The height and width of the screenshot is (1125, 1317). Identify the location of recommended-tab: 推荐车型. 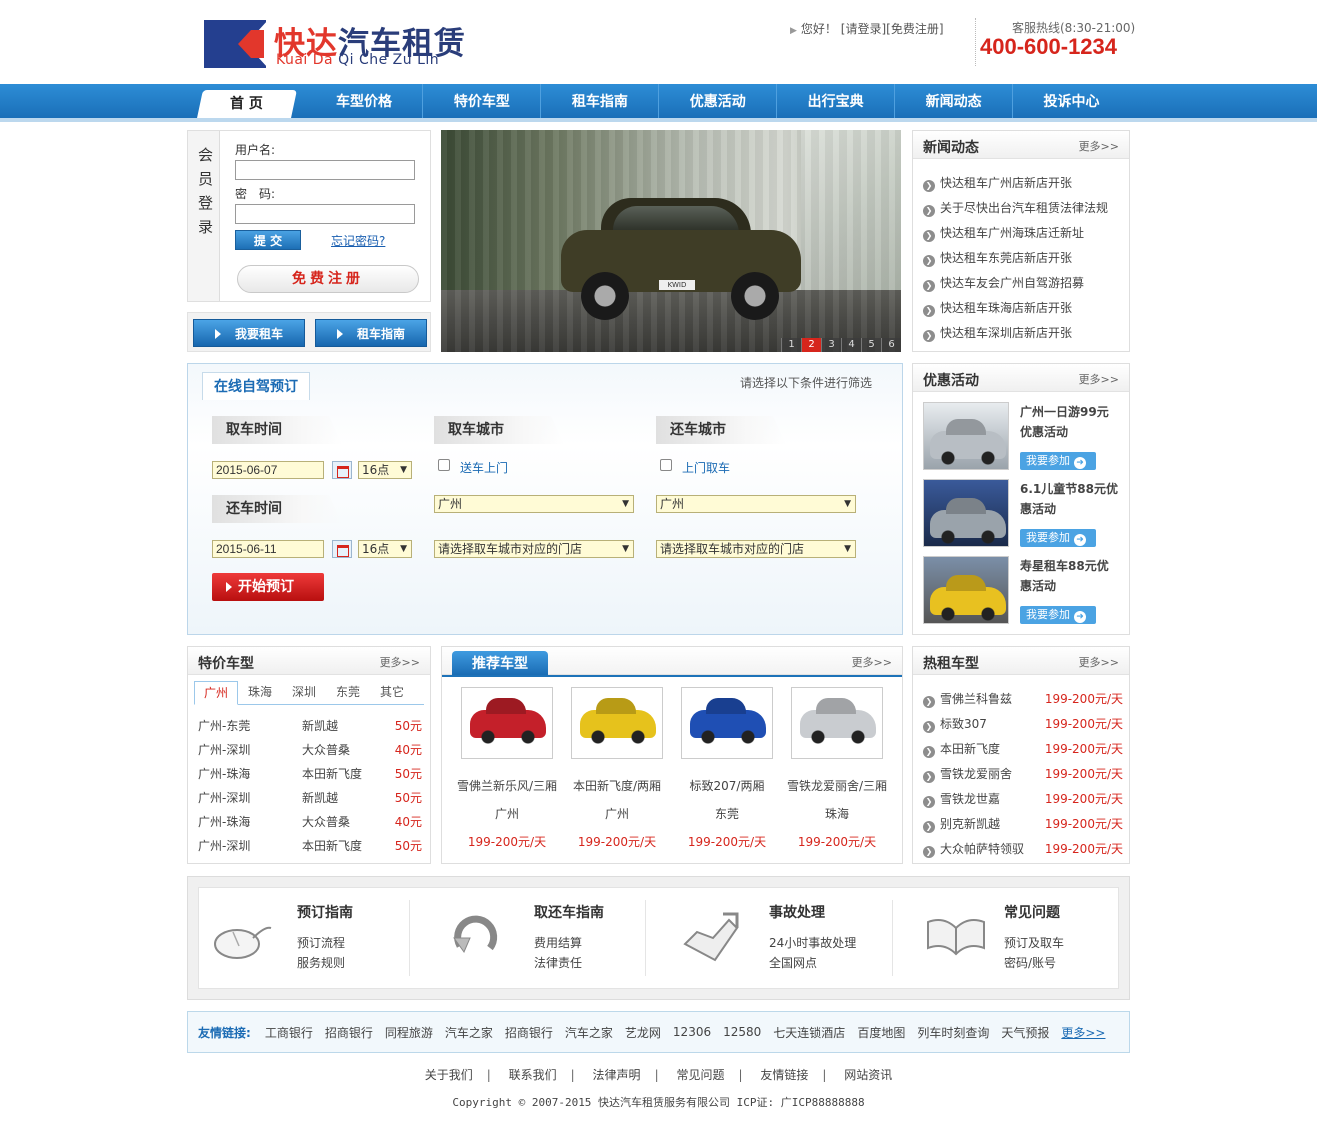
(500, 664).